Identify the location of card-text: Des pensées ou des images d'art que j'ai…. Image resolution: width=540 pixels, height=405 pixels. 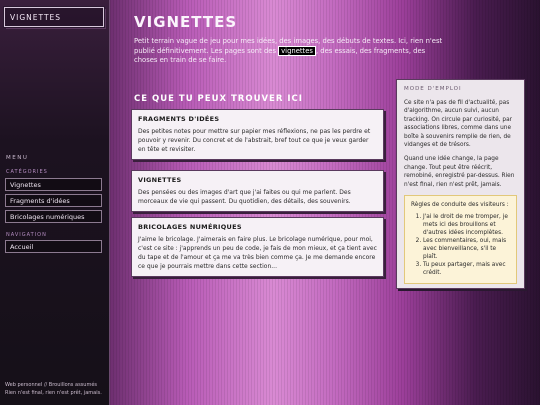
(244, 197).